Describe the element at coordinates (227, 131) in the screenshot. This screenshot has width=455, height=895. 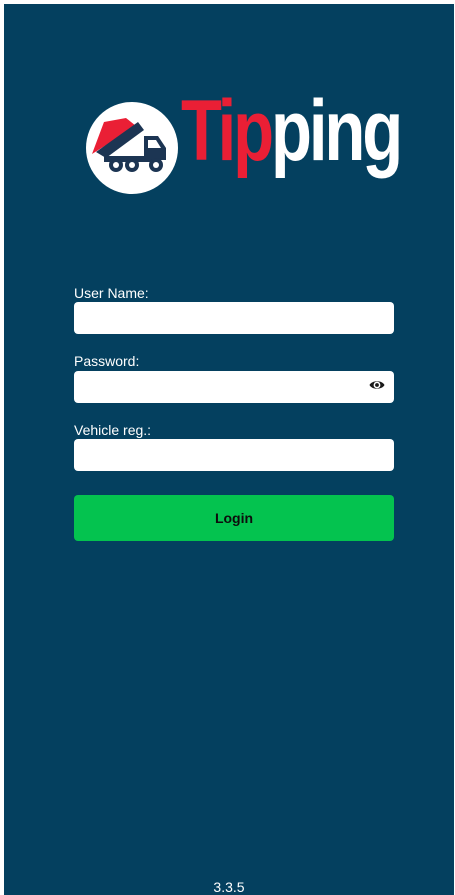
I see `logo-text-red: Tip` at that location.